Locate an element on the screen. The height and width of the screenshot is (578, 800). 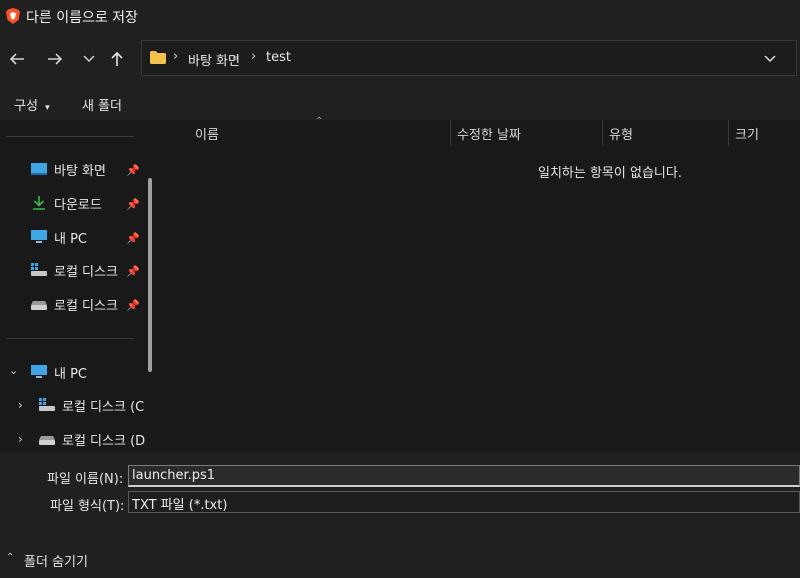
nav-item-this-pc: 내 PC is located at coordinates (58, 237).